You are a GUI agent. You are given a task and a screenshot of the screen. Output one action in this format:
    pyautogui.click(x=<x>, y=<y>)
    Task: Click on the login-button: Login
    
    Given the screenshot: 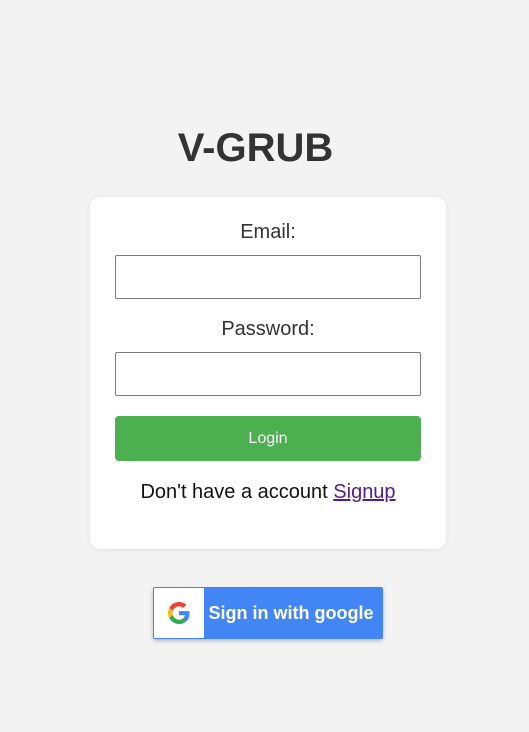 What is the action you would take?
    pyautogui.click(x=268, y=438)
    